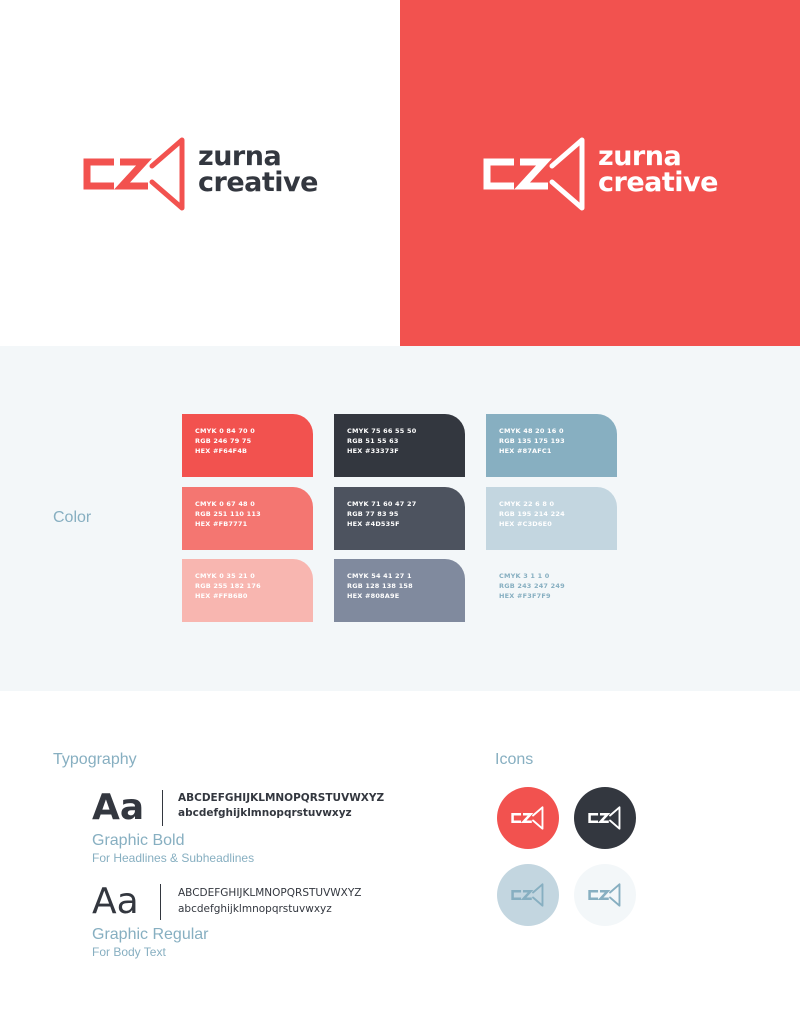 Image resolution: width=800 pixels, height=1036 pixels. What do you see at coordinates (221, 596) in the screenshot?
I see `swatch-hex: HEX #FFB6B0` at bounding box center [221, 596].